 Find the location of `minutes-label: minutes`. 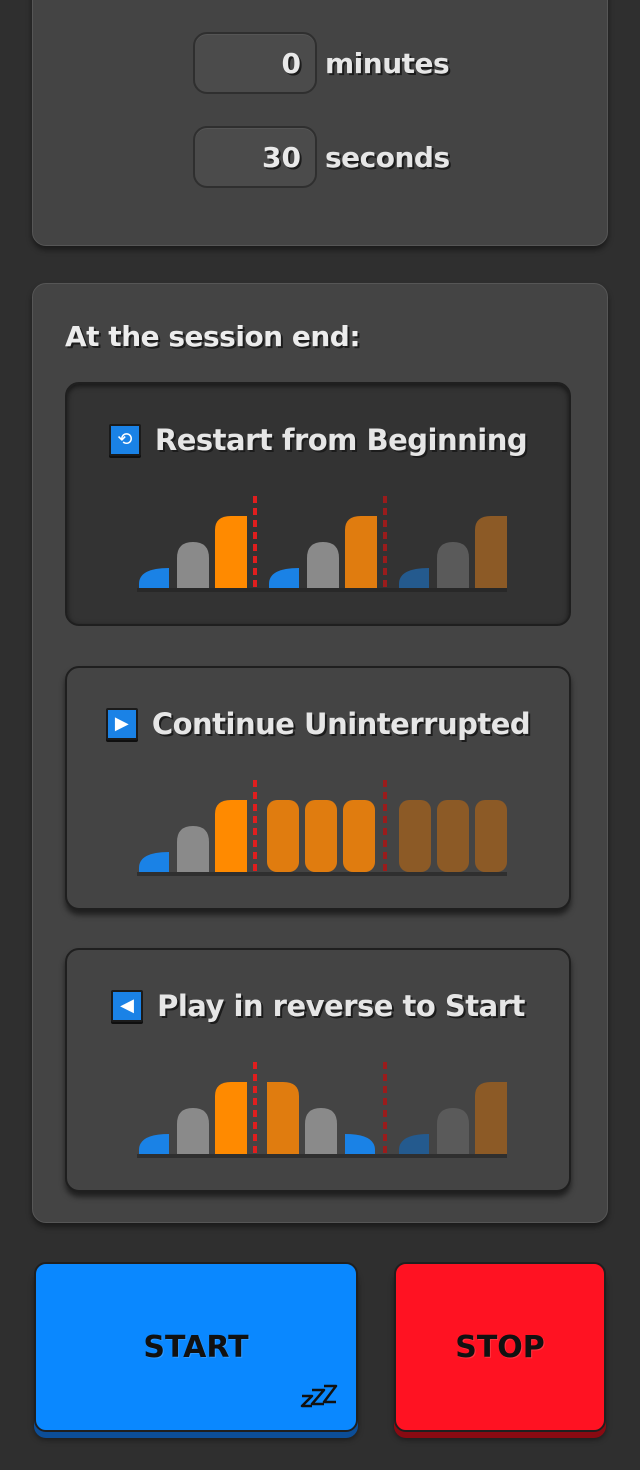

minutes-label: minutes is located at coordinates (387, 63).